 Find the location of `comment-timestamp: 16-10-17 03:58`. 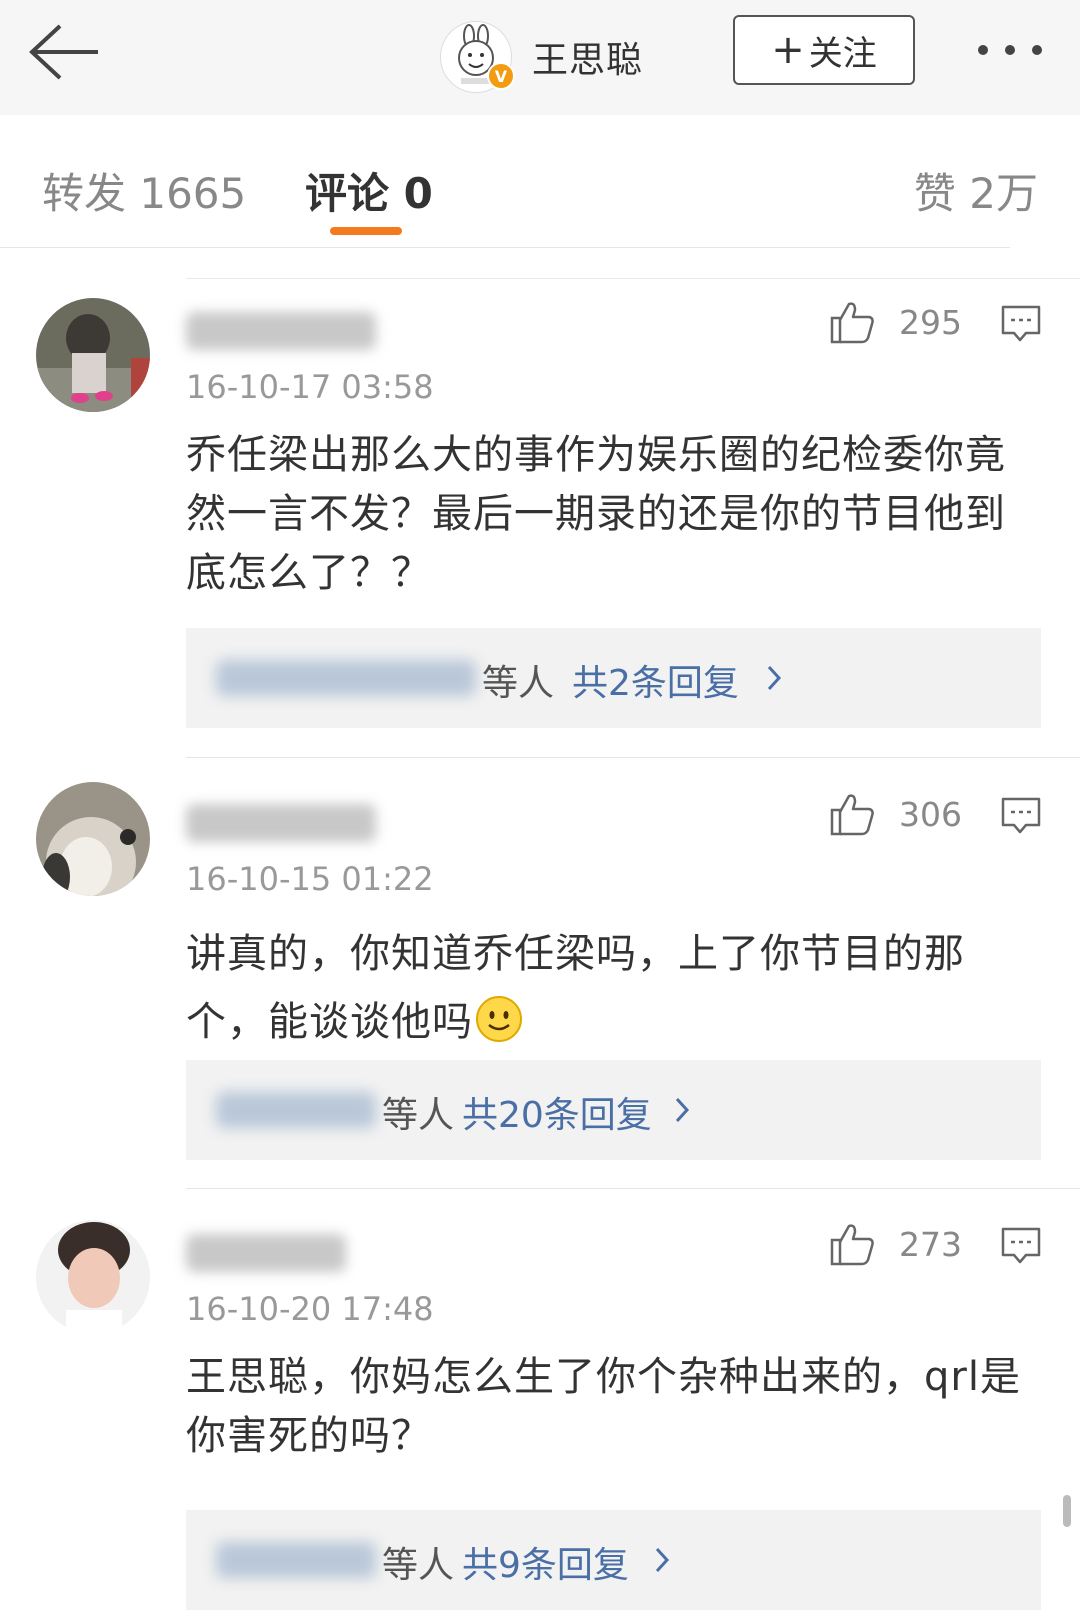

comment-timestamp: 16-10-17 03:58 is located at coordinates (310, 387).